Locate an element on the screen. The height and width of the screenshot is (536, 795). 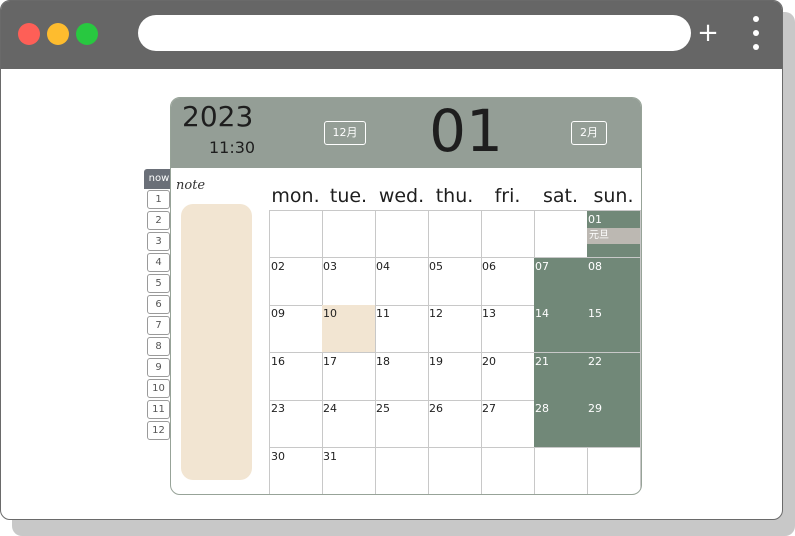
day-number: 03 is located at coordinates (330, 266).